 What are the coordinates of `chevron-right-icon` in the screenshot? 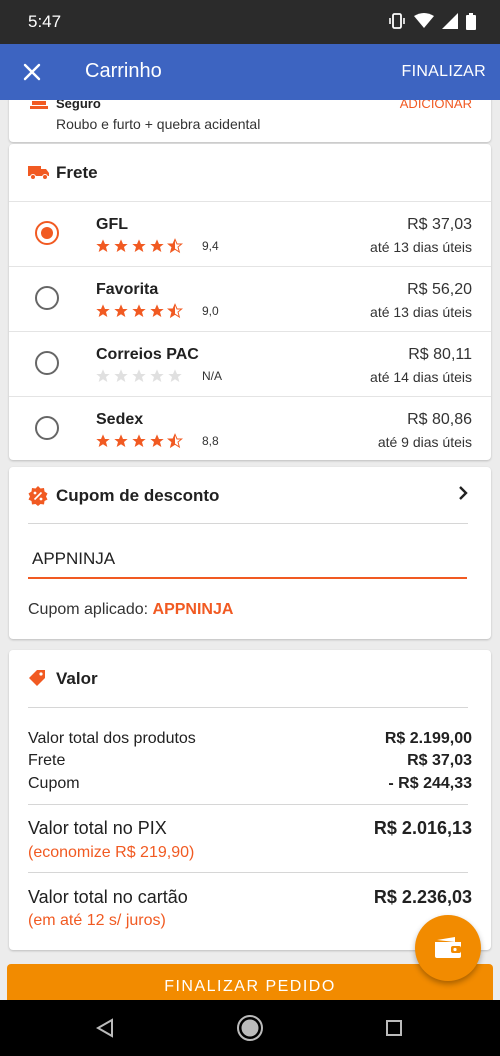 It's located at (463, 495).